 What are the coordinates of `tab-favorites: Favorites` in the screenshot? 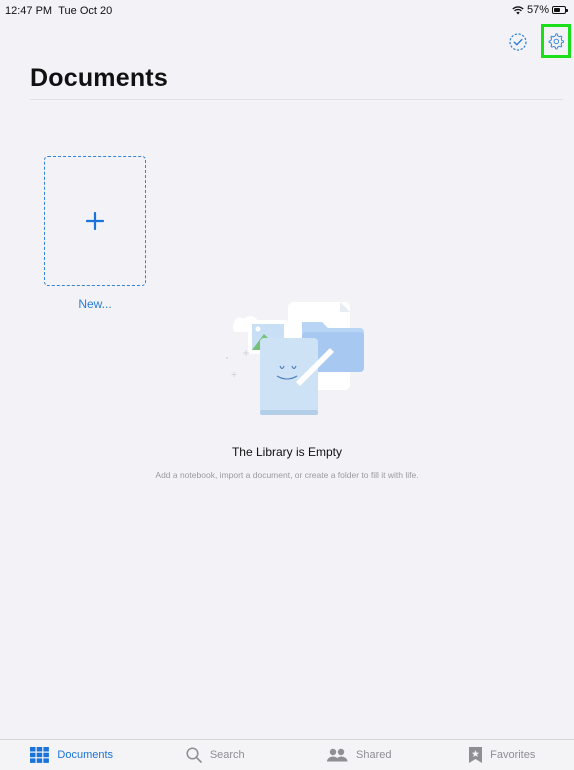 It's located at (502, 755).